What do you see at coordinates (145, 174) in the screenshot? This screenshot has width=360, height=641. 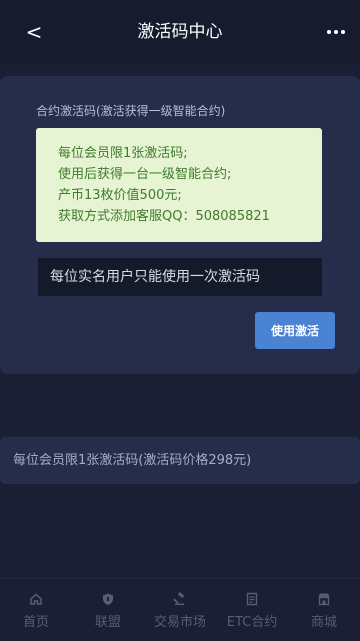 I see `notice-line: 使用后获得一台一级智能合约;` at bounding box center [145, 174].